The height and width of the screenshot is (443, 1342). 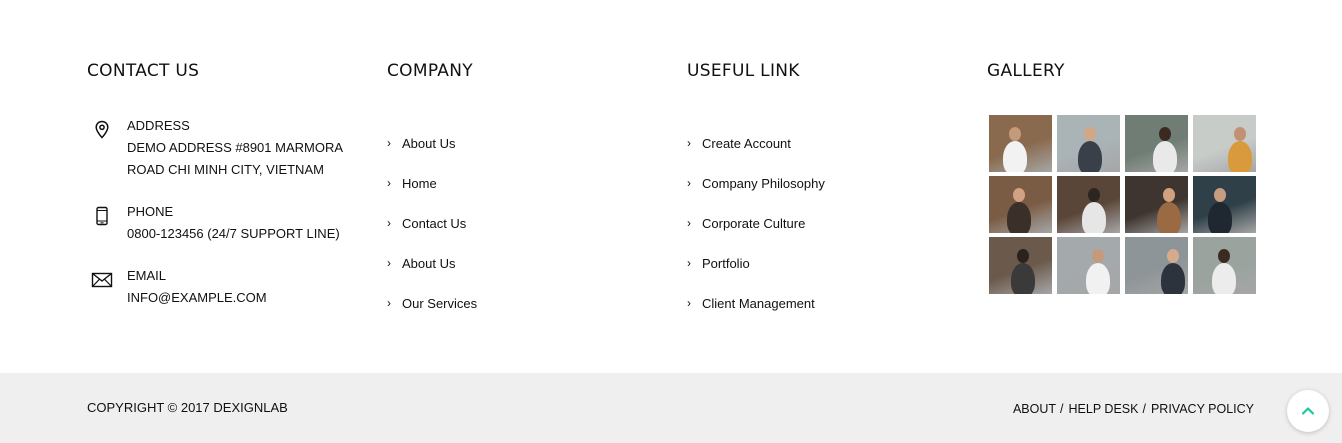 I want to click on useful-link: › Company Philosophy, so click(x=756, y=183).